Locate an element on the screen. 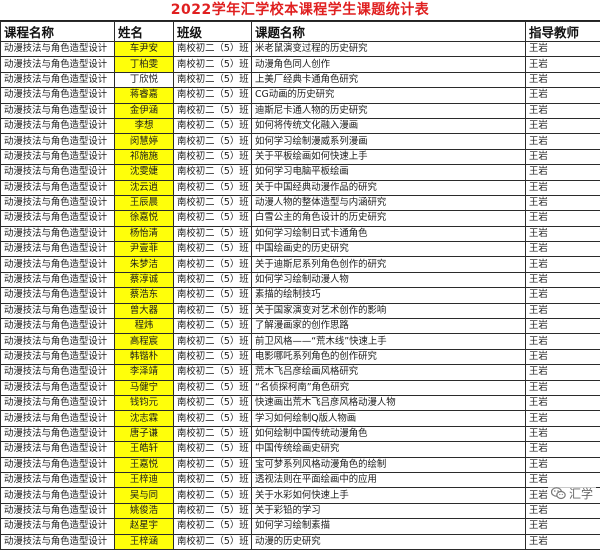 The height and width of the screenshot is (550, 600). cell-name: 车尹安 is located at coordinates (144, 49).